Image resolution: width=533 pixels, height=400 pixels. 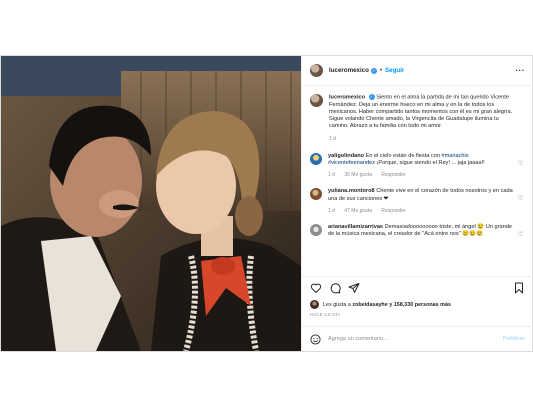 I want to click on bookmark-icon, so click(x=519, y=288).